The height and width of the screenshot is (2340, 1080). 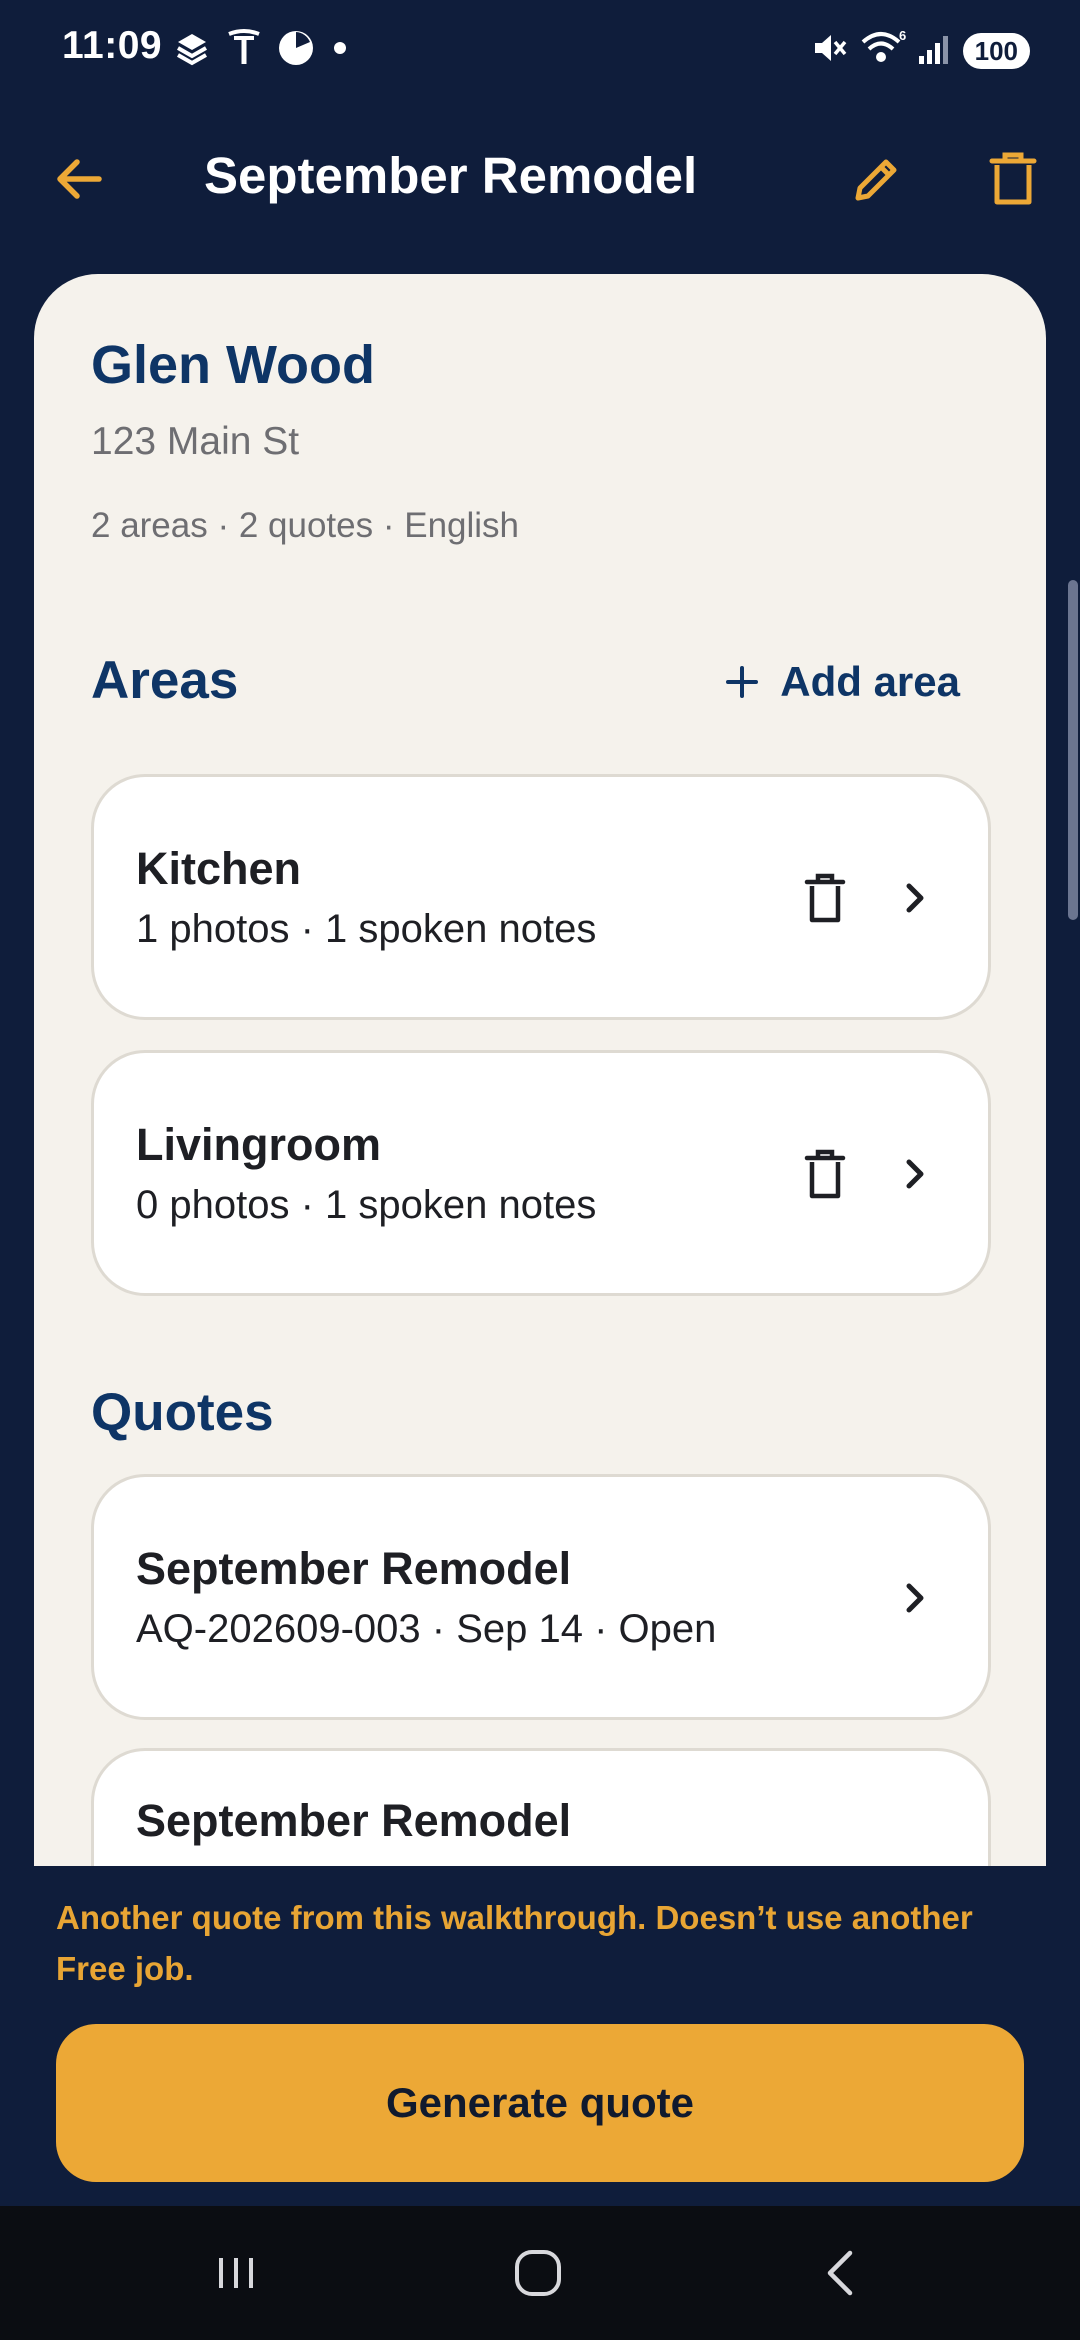 I want to click on edit-job-button, so click(x=877, y=179).